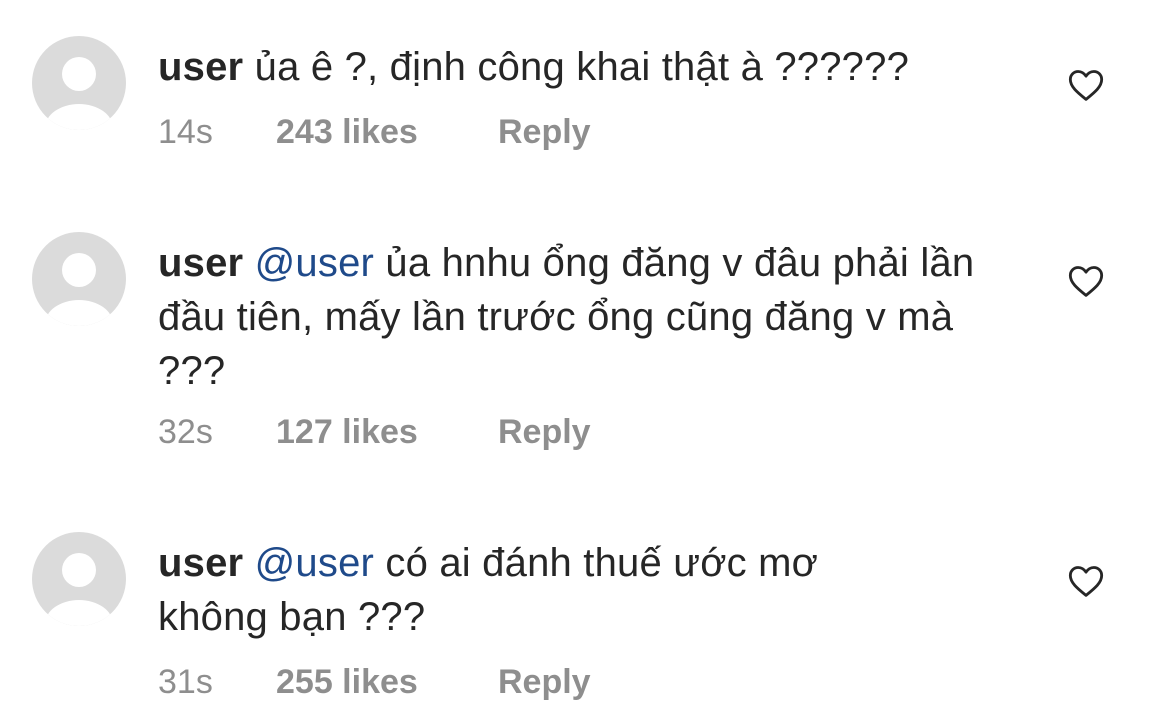 The height and width of the screenshot is (726, 1170). What do you see at coordinates (185, 132) in the screenshot?
I see `comment-time: 14s` at bounding box center [185, 132].